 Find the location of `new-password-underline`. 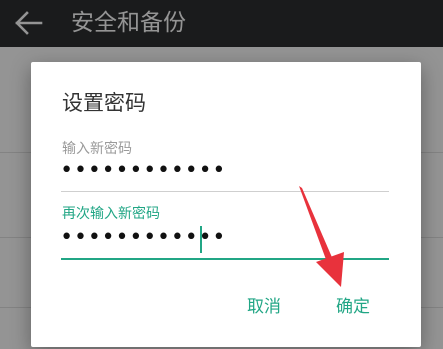

new-password-underline is located at coordinates (225, 191).